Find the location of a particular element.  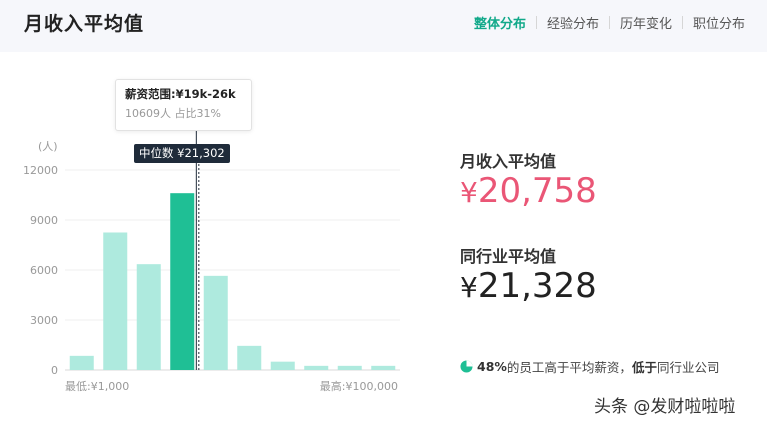

industry-average-value: ¥21,328 is located at coordinates (528, 286).